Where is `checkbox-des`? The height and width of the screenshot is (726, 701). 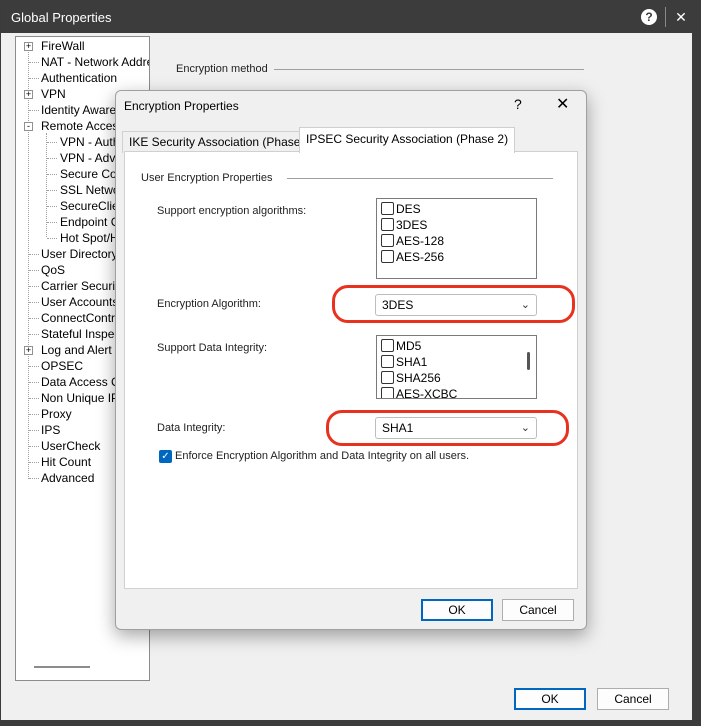
checkbox-des is located at coordinates (387, 208).